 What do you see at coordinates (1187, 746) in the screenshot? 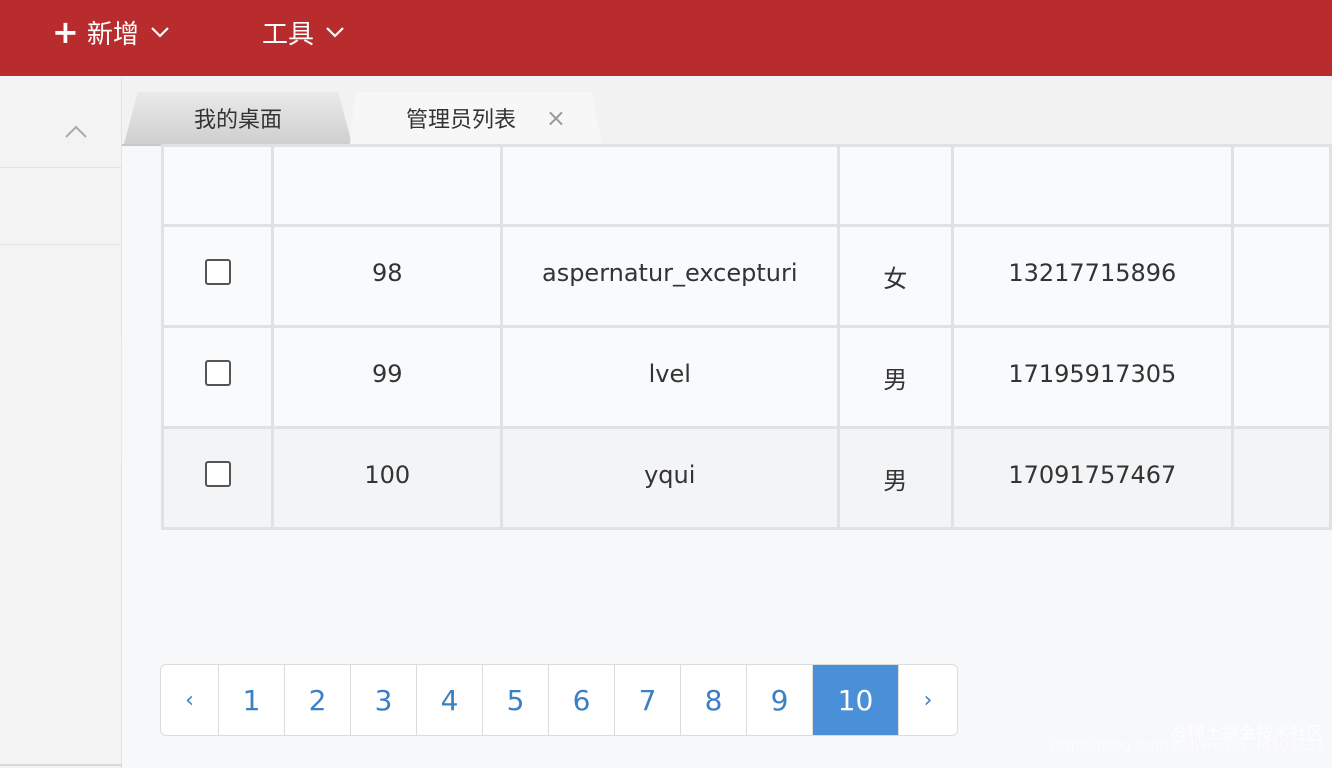
I see `watermark-url: https://blog.csdn.net/weixin_44103733` at bounding box center [1187, 746].